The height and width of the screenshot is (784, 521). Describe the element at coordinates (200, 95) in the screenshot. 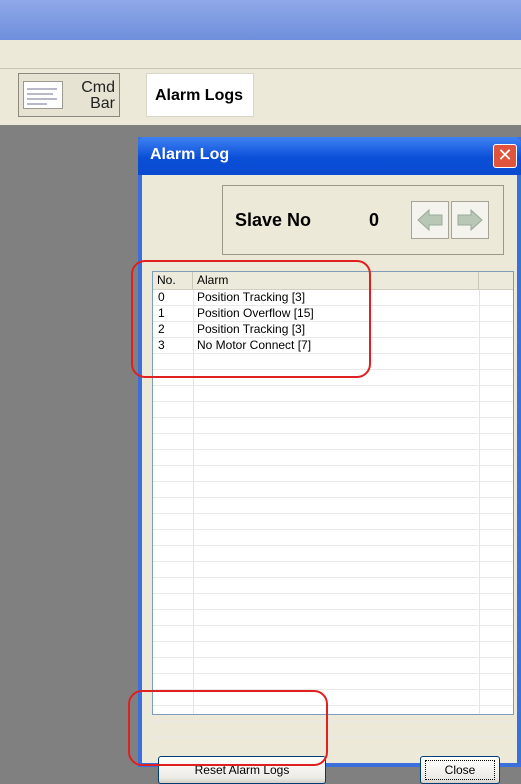

I see `alarm-logs-tab: Alarm Logs` at that location.